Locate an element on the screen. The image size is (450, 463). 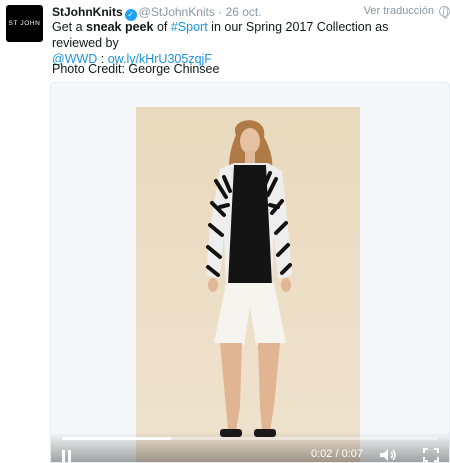
tweet-text-part: Get a is located at coordinates (69, 27).